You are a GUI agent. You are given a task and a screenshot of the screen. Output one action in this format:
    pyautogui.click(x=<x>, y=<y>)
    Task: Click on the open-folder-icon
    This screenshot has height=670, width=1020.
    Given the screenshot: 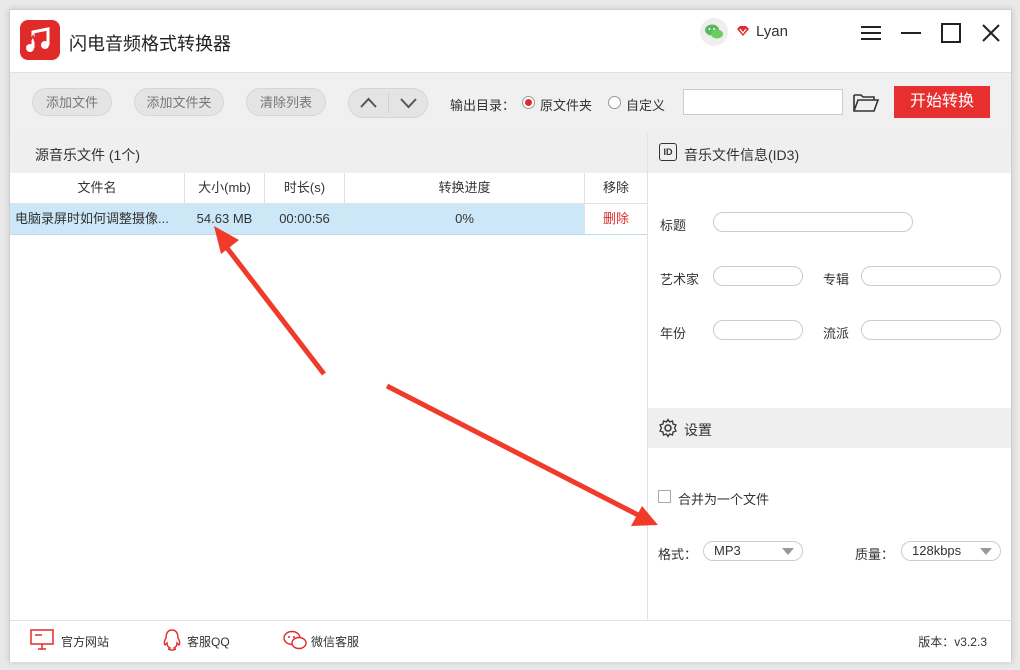 What is the action you would take?
    pyautogui.click(x=866, y=102)
    